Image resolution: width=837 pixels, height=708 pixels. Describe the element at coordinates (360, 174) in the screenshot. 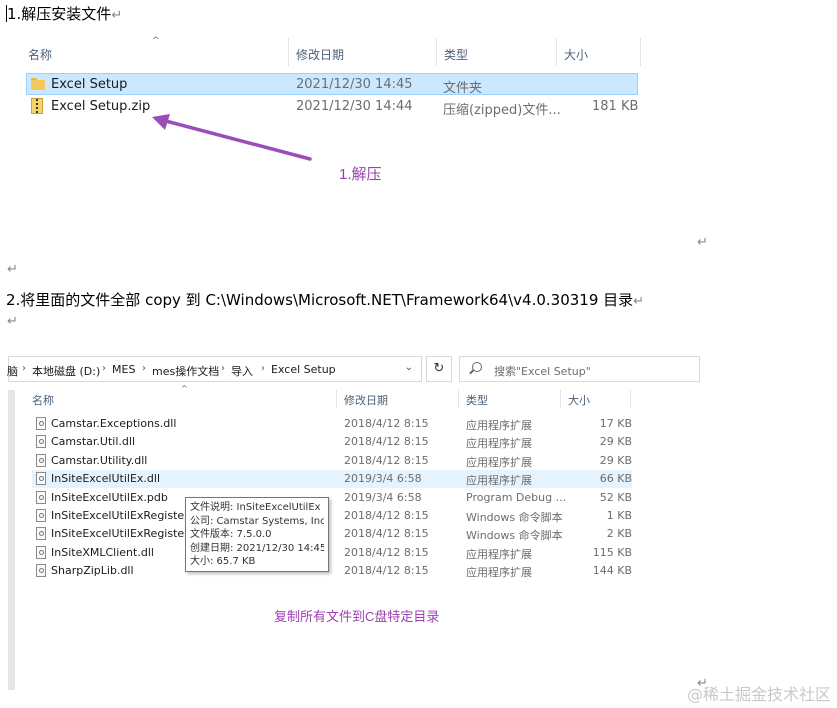

I see `annotation-unzip: 1.解压` at that location.